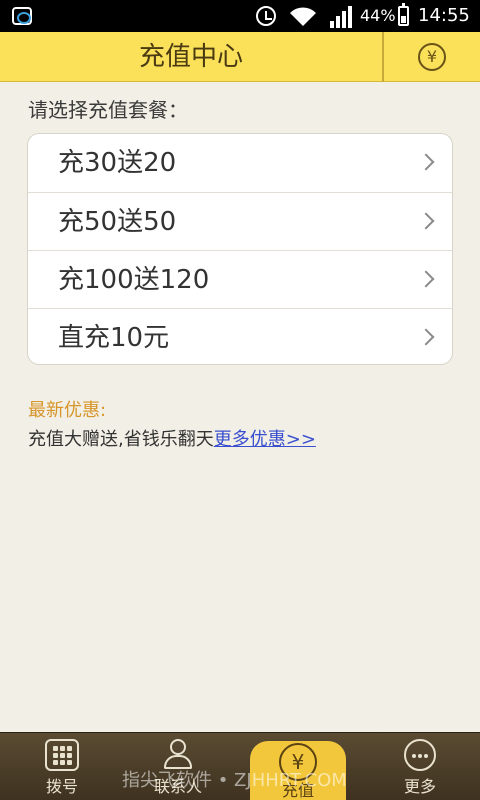  Describe the element at coordinates (378, 15) in the screenshot. I see `battery-percent: 44%` at that location.